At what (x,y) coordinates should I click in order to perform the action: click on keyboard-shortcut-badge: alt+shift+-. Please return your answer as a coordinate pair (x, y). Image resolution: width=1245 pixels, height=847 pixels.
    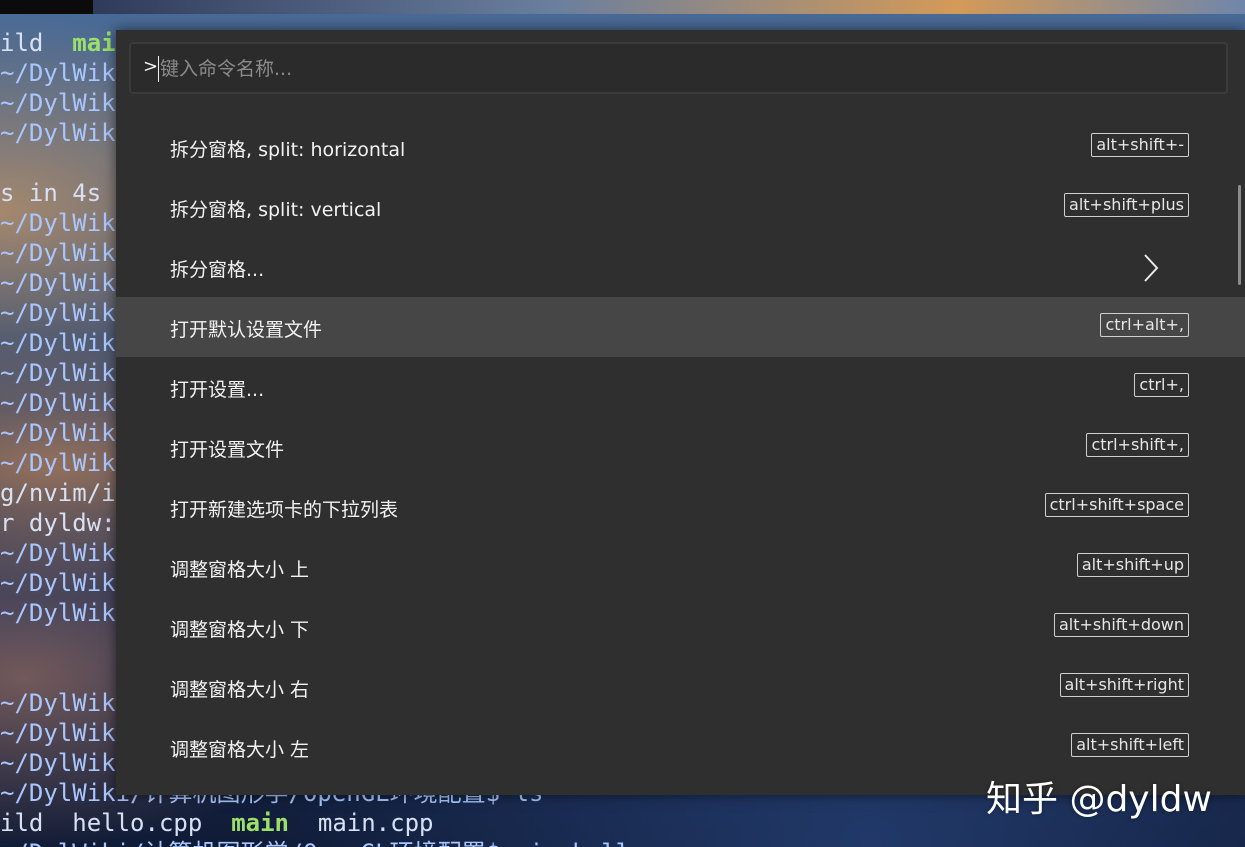
    Looking at the image, I should click on (1140, 145).